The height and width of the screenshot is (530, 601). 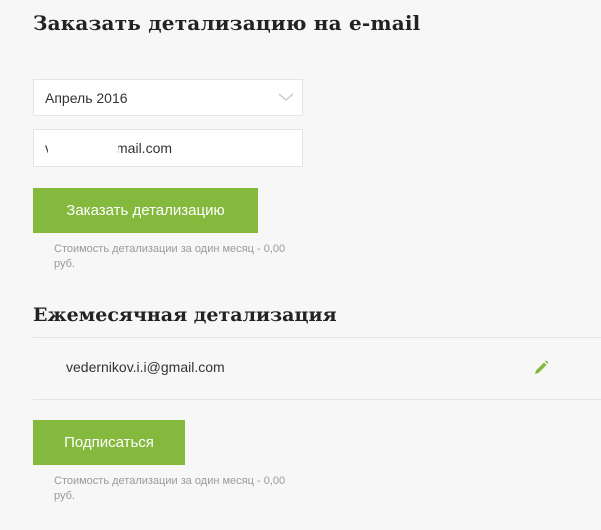 What do you see at coordinates (168, 97) in the screenshot?
I see `period-select: Апрель 2016` at bounding box center [168, 97].